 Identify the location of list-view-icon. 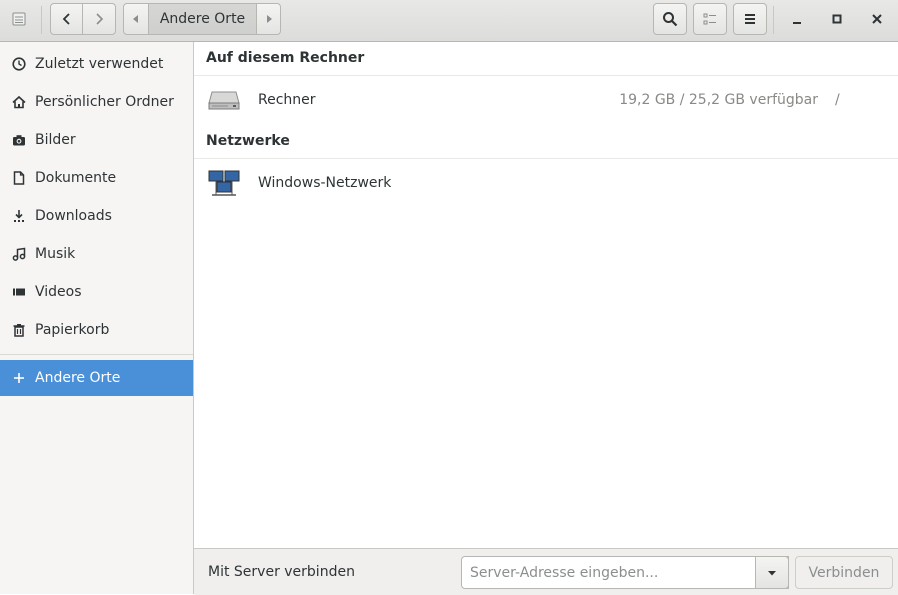
(709, 19).